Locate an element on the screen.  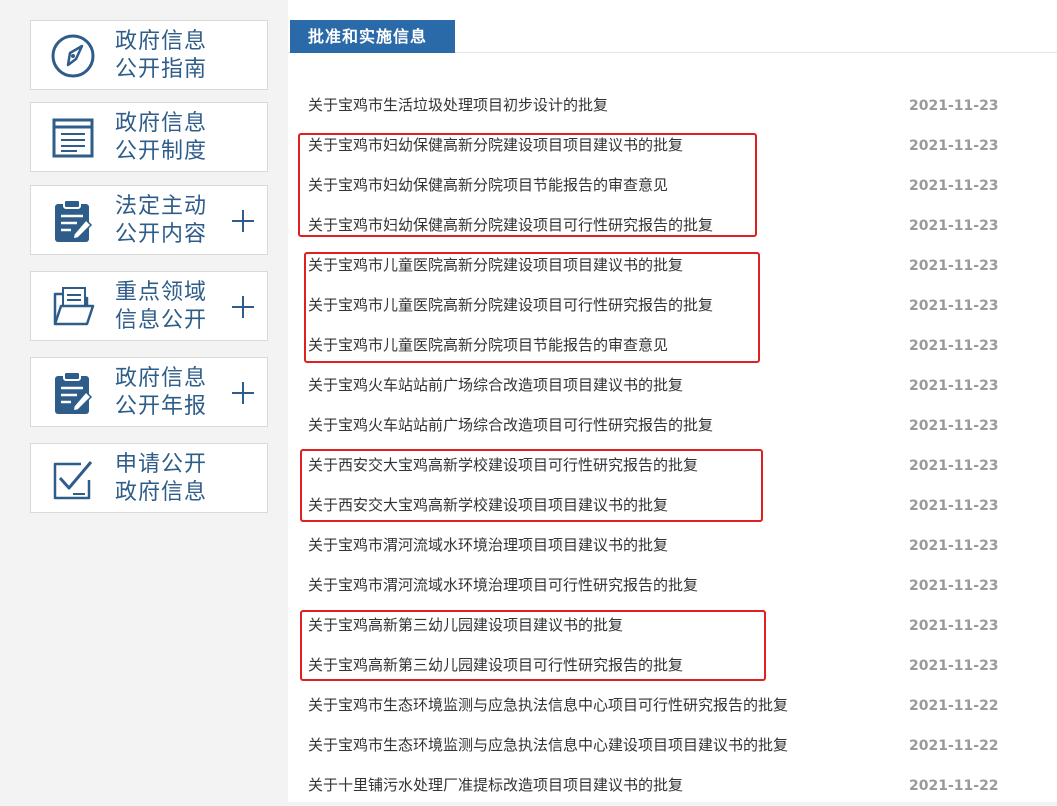
folder-documents-icon is located at coordinates (74, 306).